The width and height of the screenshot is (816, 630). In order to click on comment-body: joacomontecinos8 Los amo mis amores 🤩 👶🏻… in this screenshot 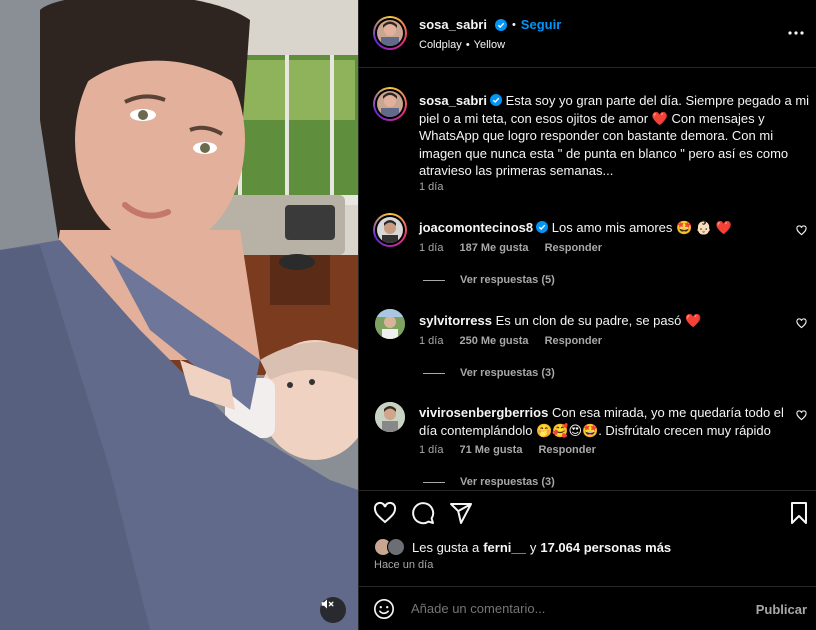, I will do `click(611, 228)`.